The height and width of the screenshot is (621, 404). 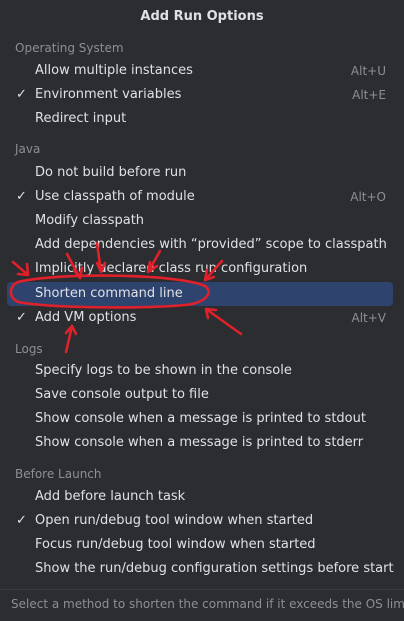 What do you see at coordinates (368, 318) in the screenshot?
I see `option-shortcut: Alt+V` at bounding box center [368, 318].